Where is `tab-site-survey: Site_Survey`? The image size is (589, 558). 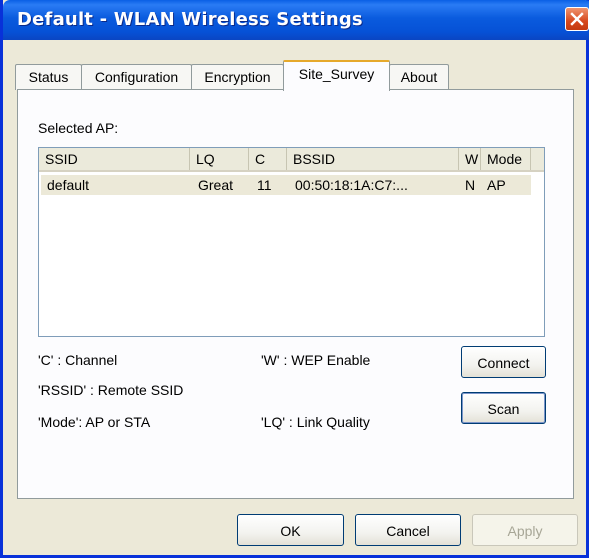
tab-site-survey: Site_Survey is located at coordinates (336, 75).